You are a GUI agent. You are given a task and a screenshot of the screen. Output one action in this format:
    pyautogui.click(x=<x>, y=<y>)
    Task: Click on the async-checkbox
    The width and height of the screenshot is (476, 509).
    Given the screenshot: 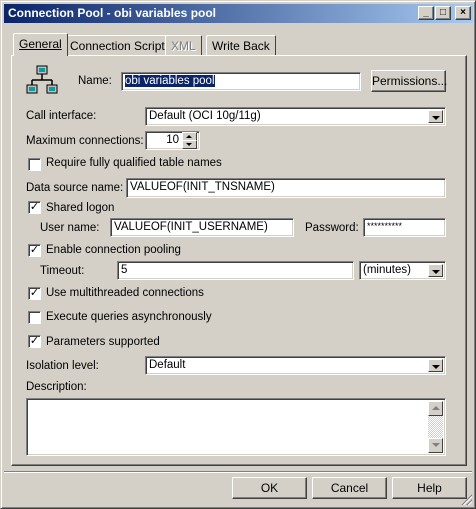 What is the action you would take?
    pyautogui.click(x=34, y=317)
    